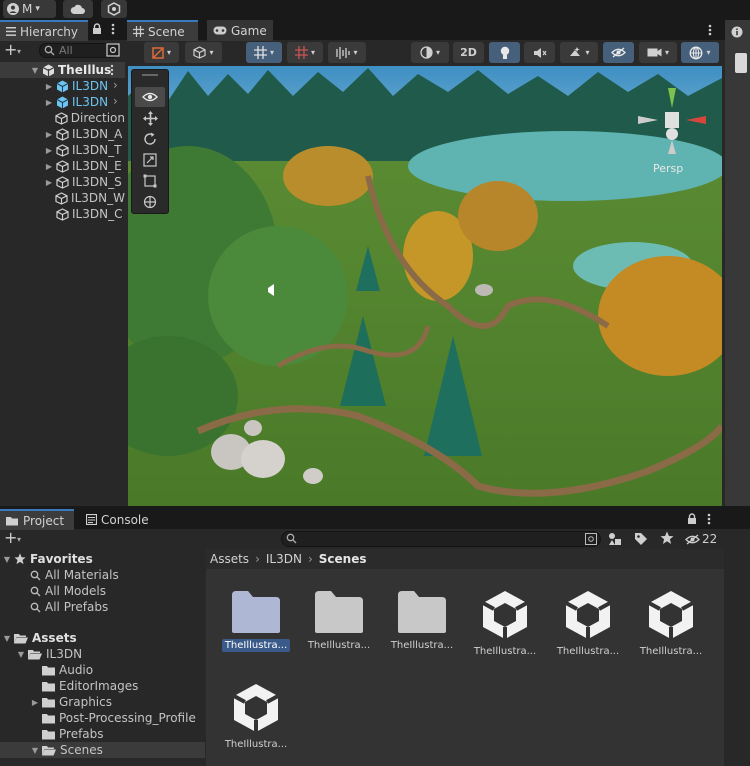 Image resolution: width=750 pixels, height=766 pixels. I want to click on orientation-gizmo, so click(673, 123).